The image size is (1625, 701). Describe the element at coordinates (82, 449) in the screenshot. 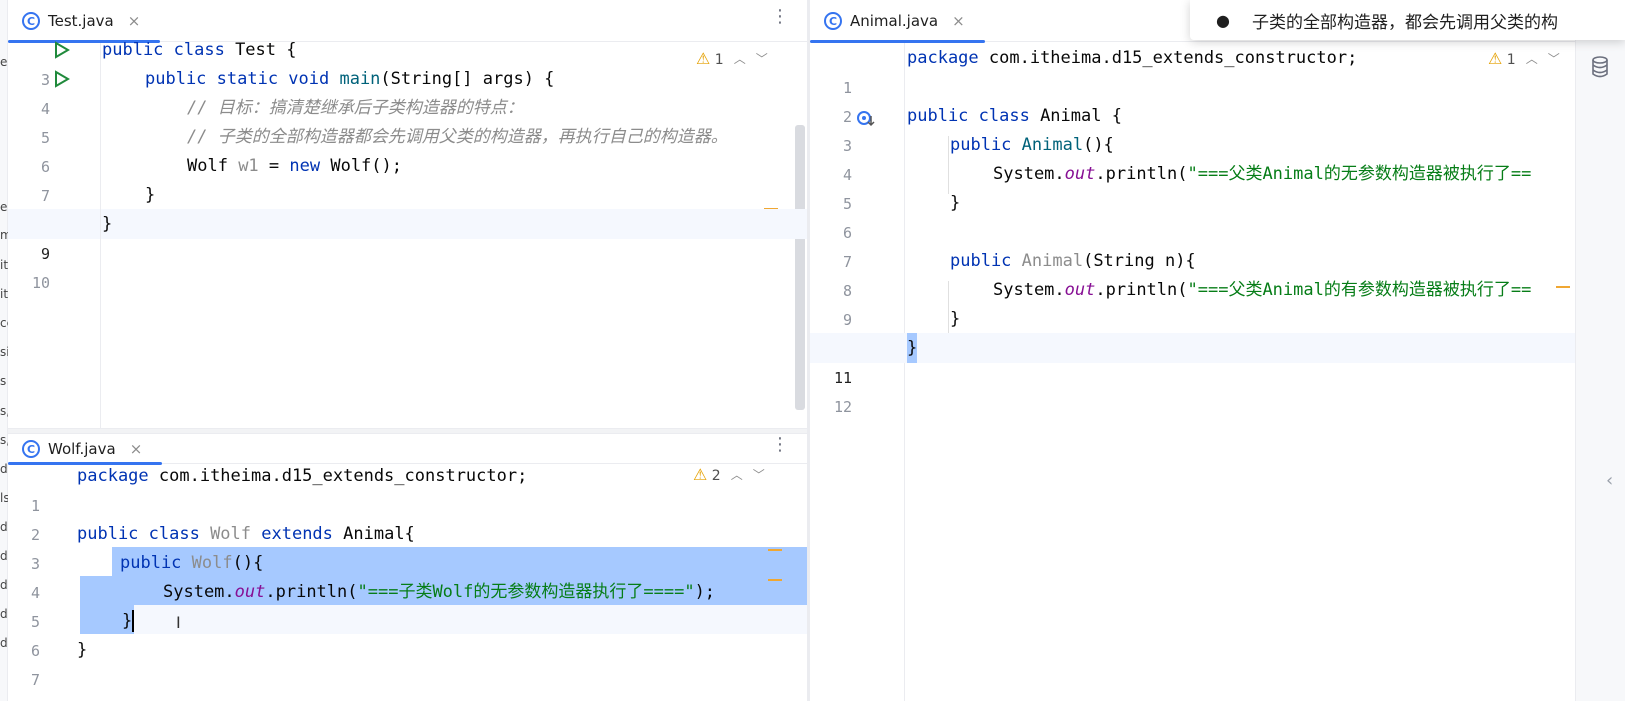

I see `tab-title: Wolf.java` at that location.